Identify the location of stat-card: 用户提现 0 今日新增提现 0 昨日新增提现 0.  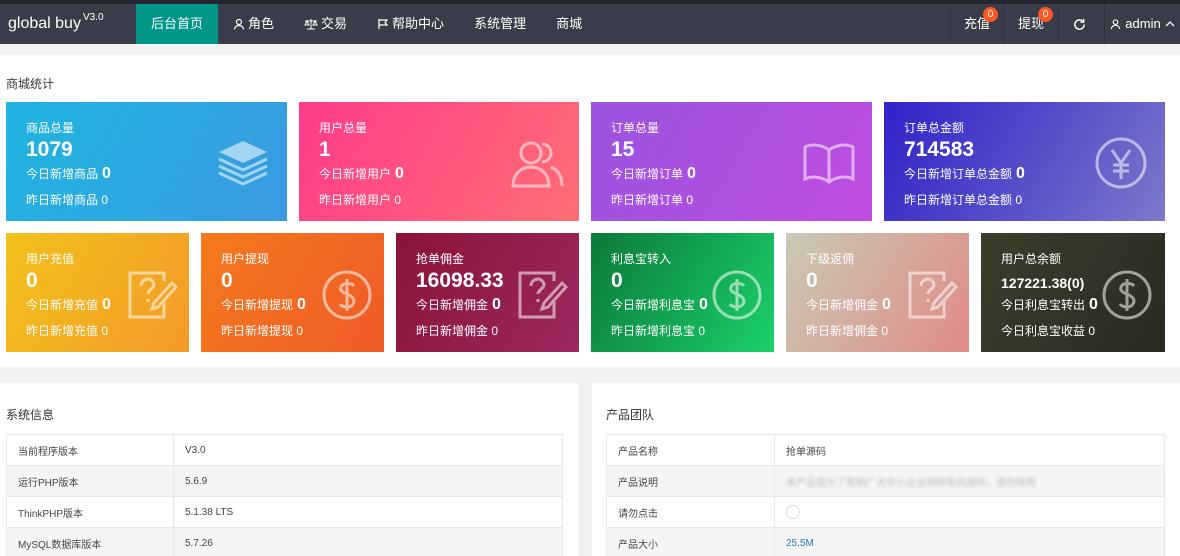
(292, 292).